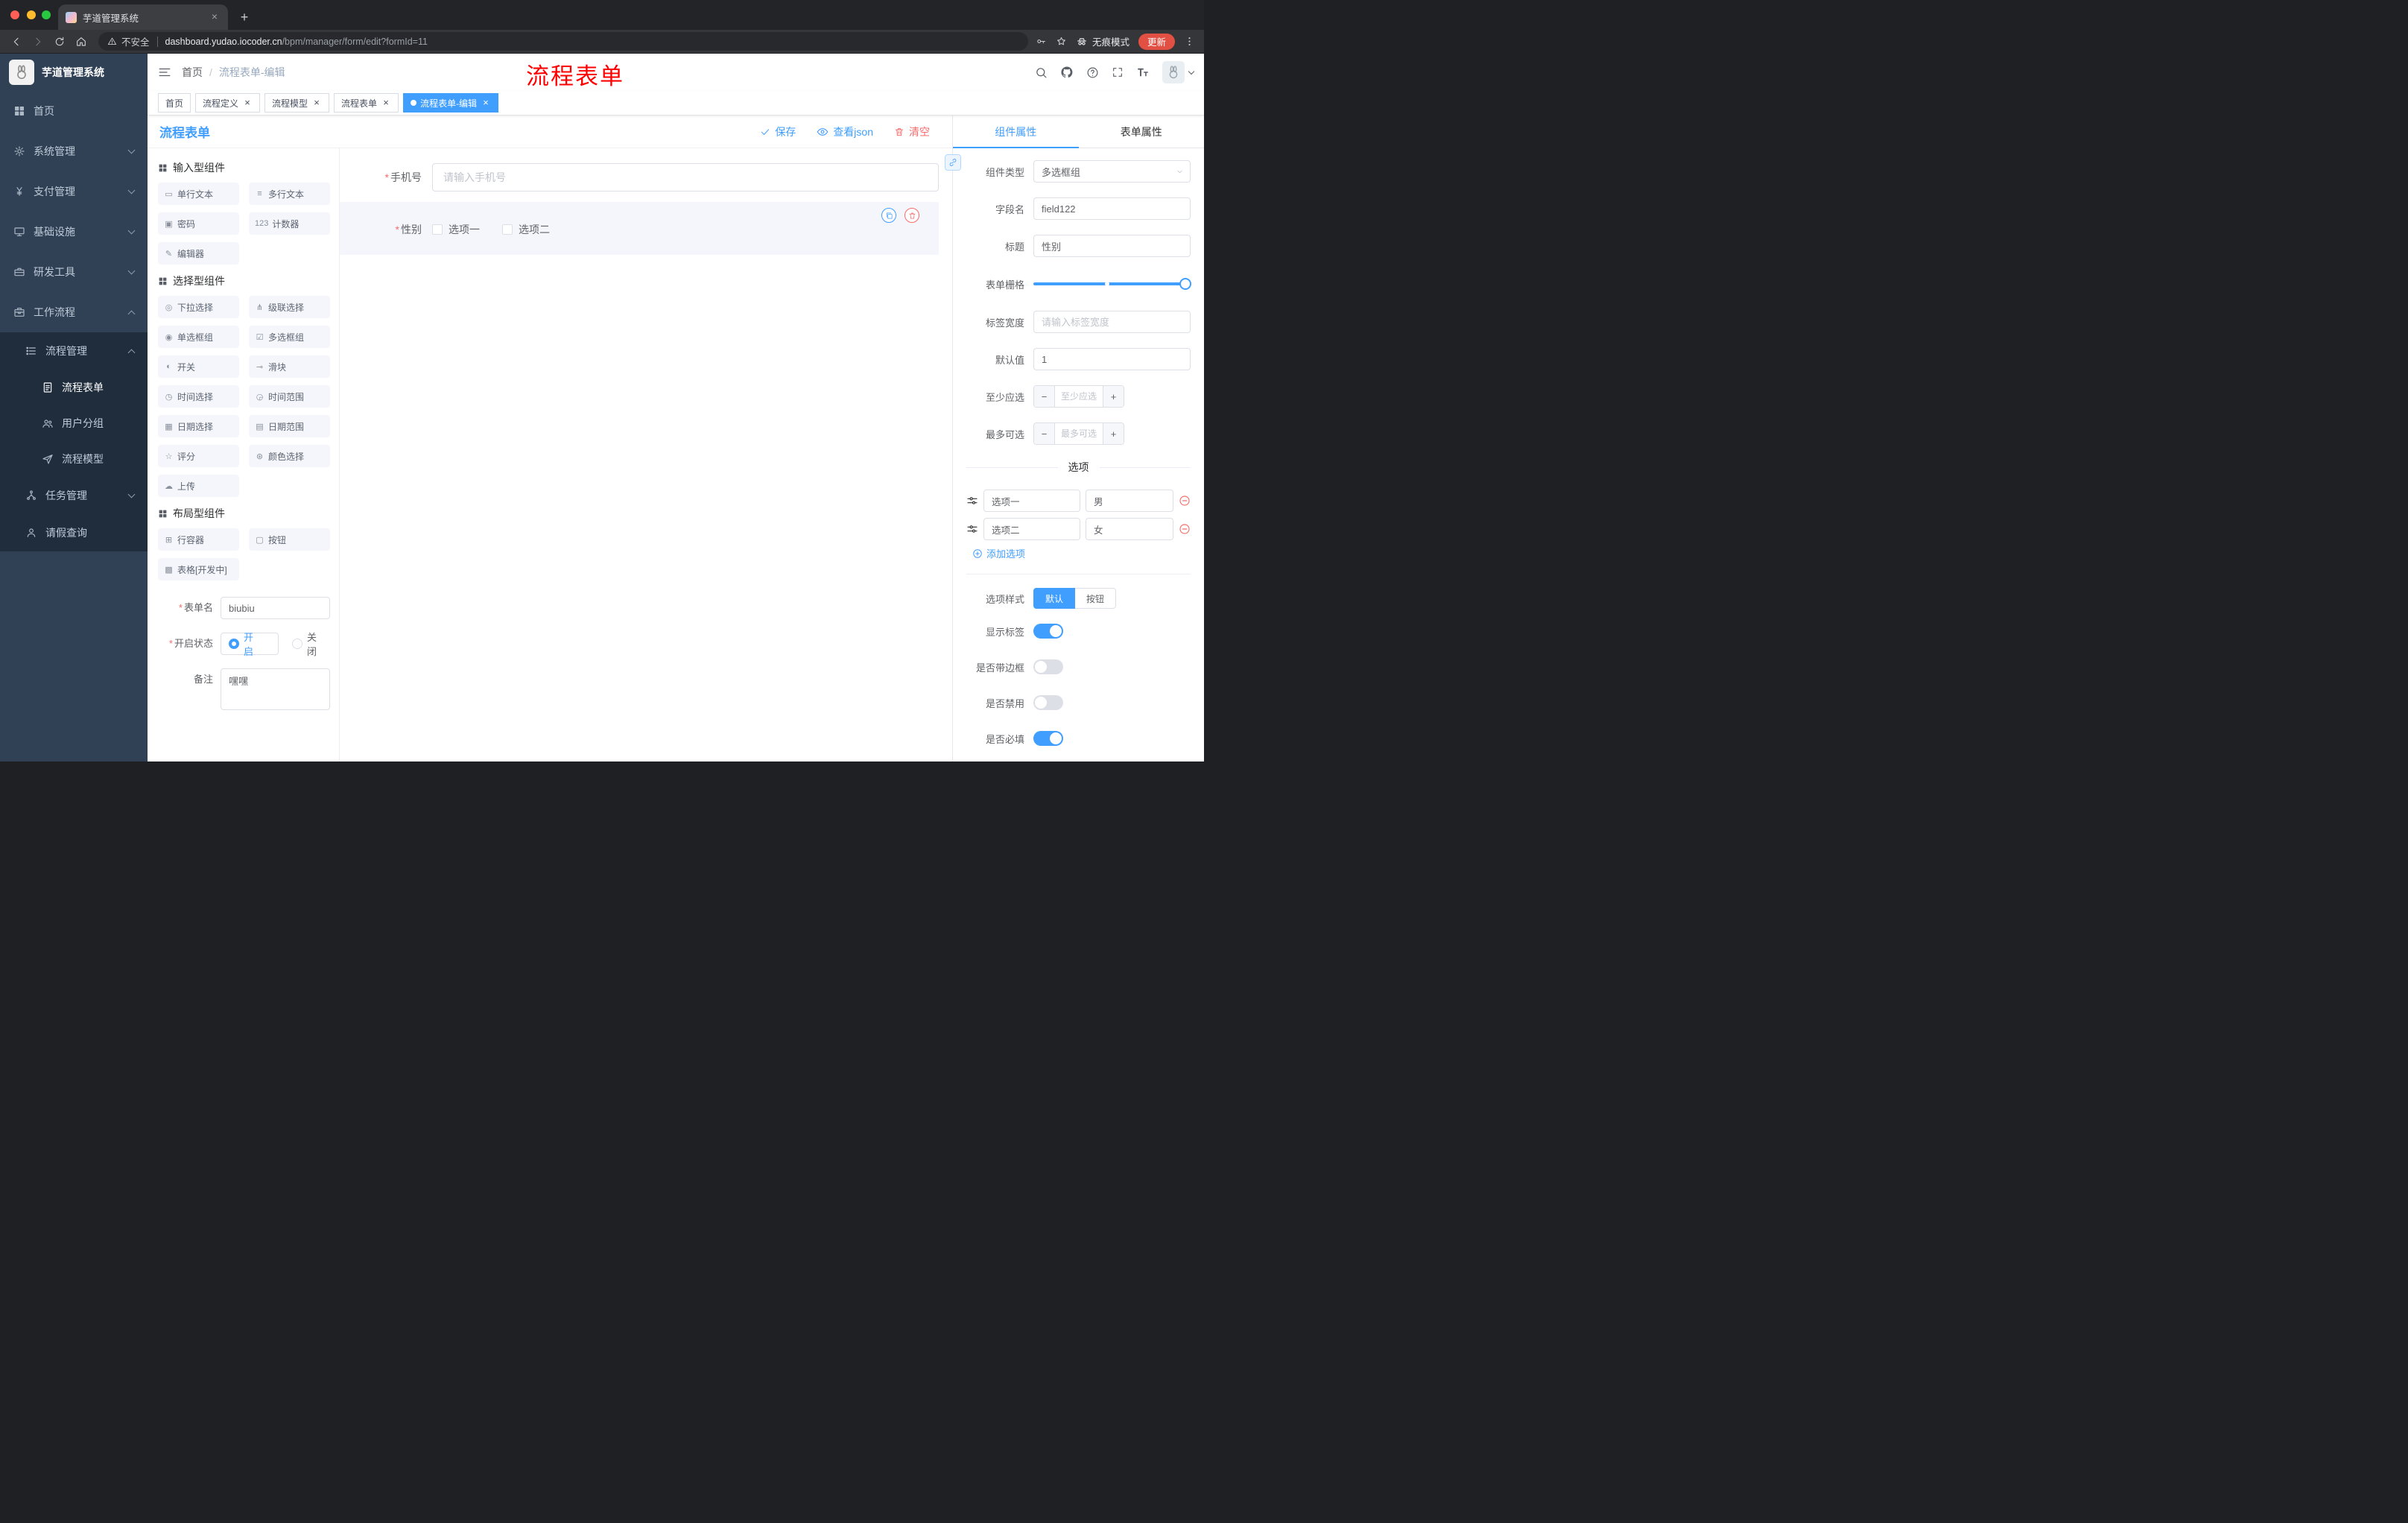 The width and height of the screenshot is (2408, 1523). What do you see at coordinates (1078, 553) in the screenshot?
I see `add-option-button: 添加选项` at bounding box center [1078, 553].